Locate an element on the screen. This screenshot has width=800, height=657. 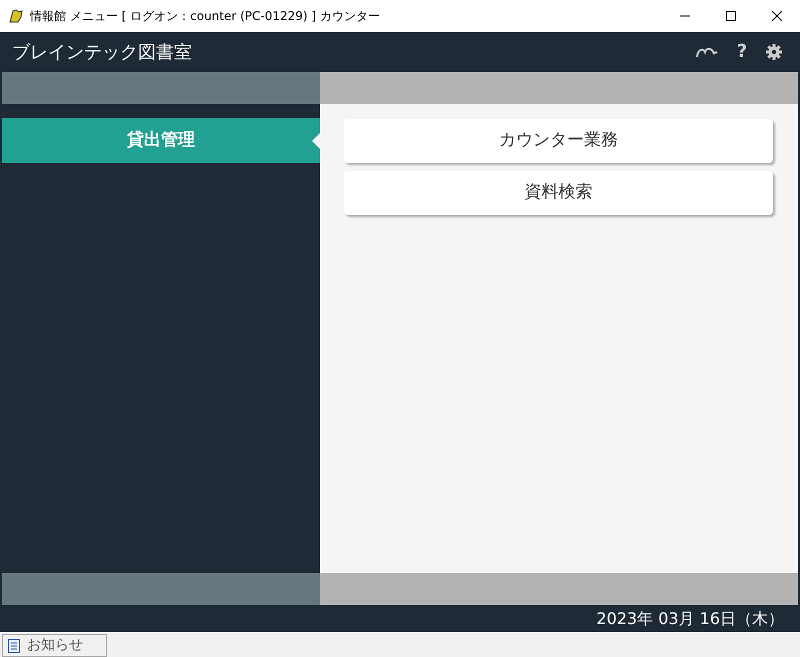
maximize-icon is located at coordinates (731, 16).